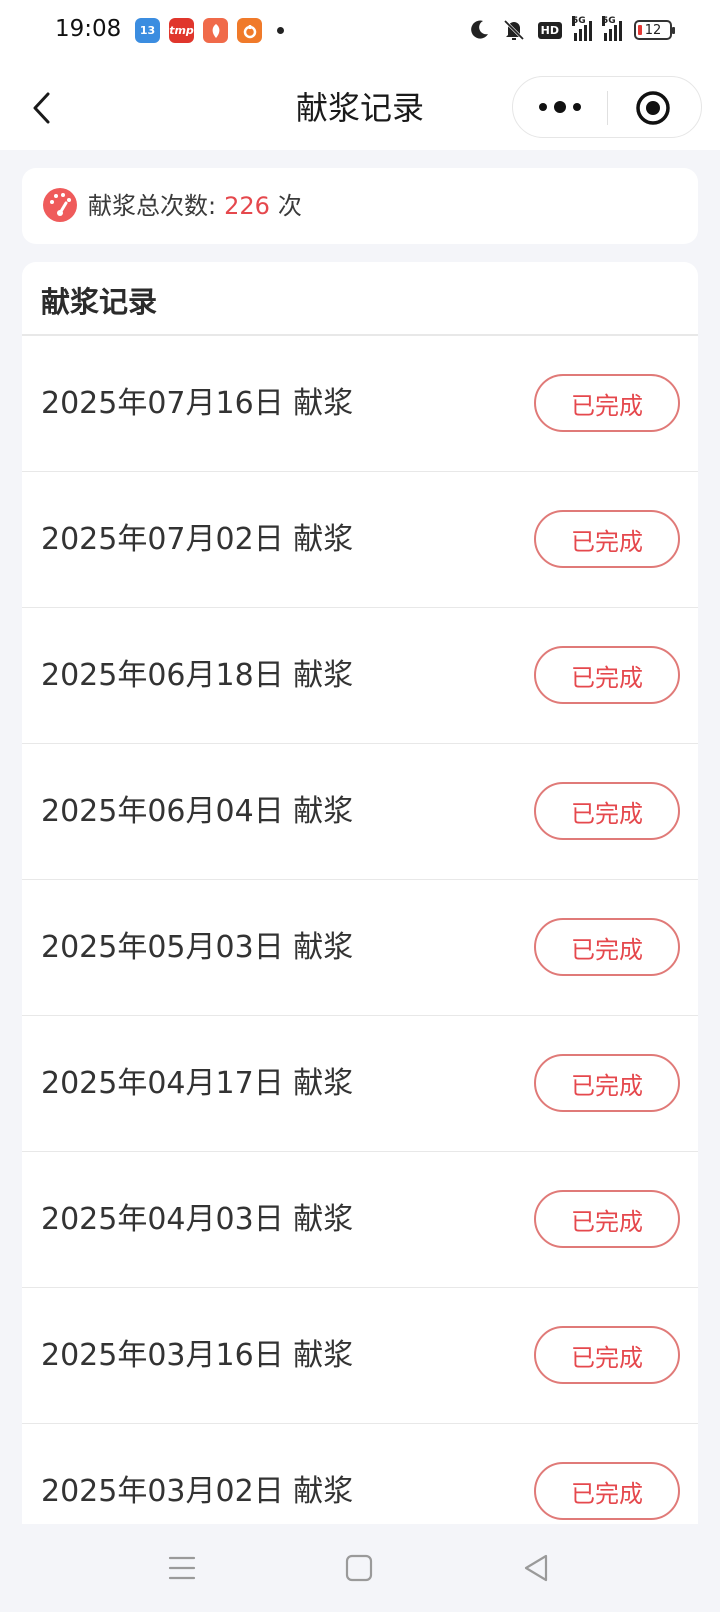 This screenshot has width=720, height=1612. I want to click on record-date: 2025年04月03日 献浆, so click(197, 1219).